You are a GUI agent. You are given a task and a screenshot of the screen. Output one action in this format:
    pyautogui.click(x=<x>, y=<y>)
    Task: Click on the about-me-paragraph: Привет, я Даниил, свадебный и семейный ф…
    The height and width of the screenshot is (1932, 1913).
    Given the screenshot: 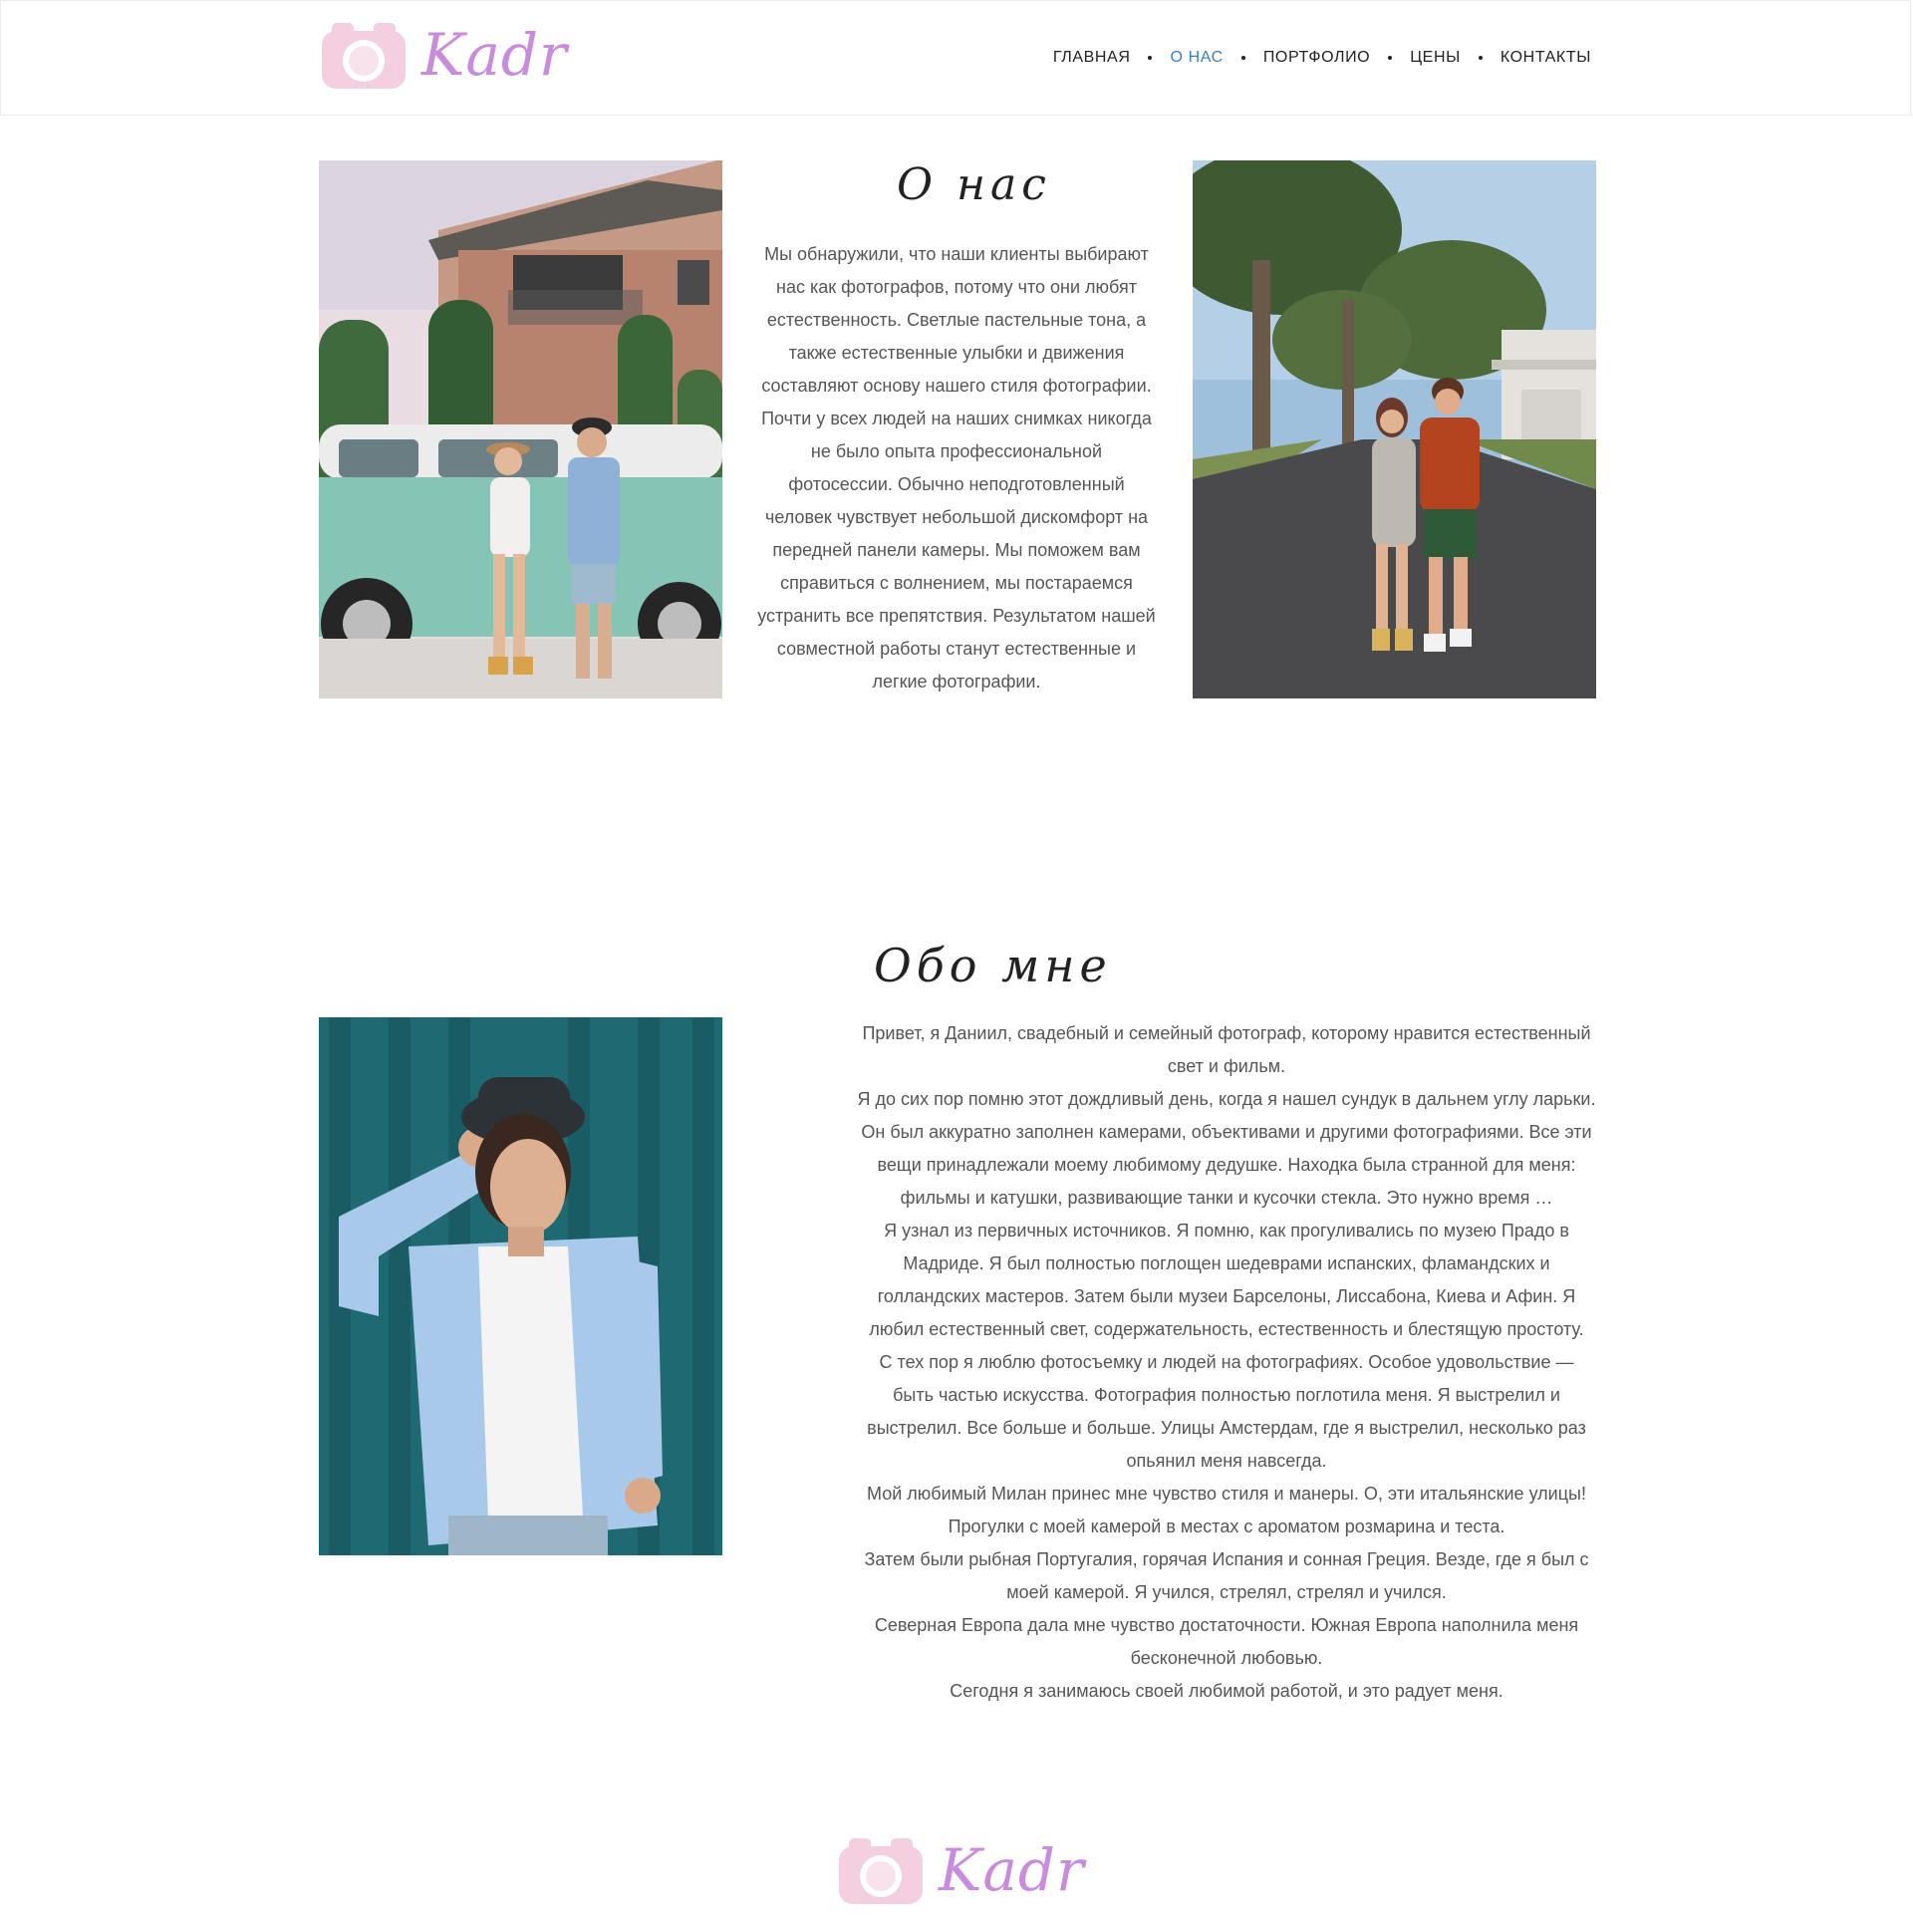 What is the action you would take?
    pyautogui.click(x=1226, y=1049)
    